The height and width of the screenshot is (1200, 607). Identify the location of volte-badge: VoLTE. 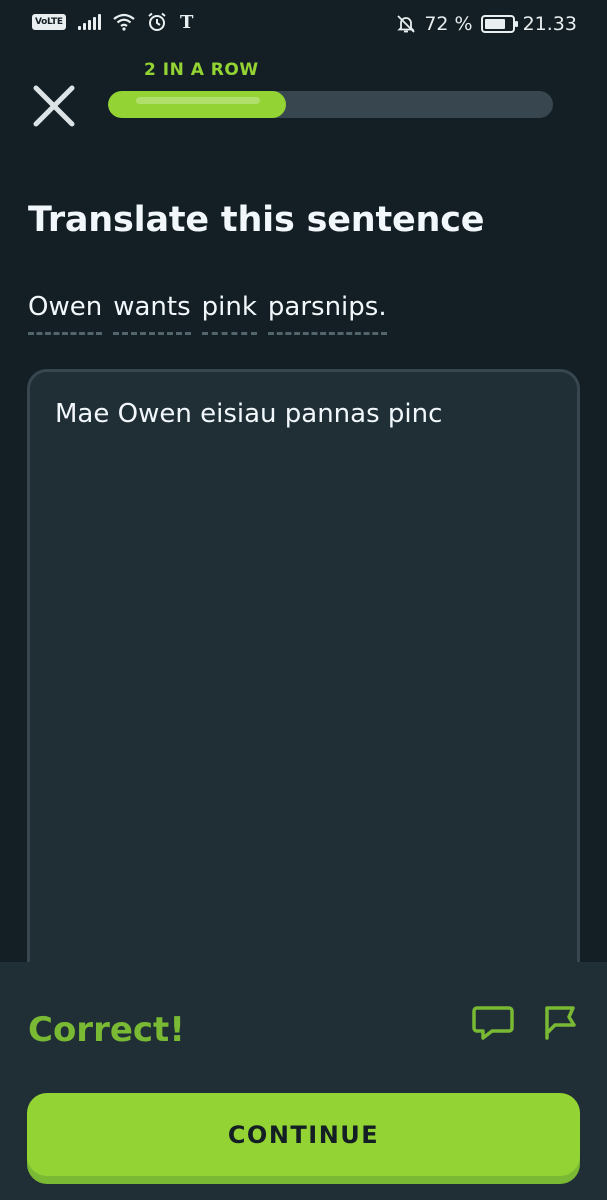
(49, 22).